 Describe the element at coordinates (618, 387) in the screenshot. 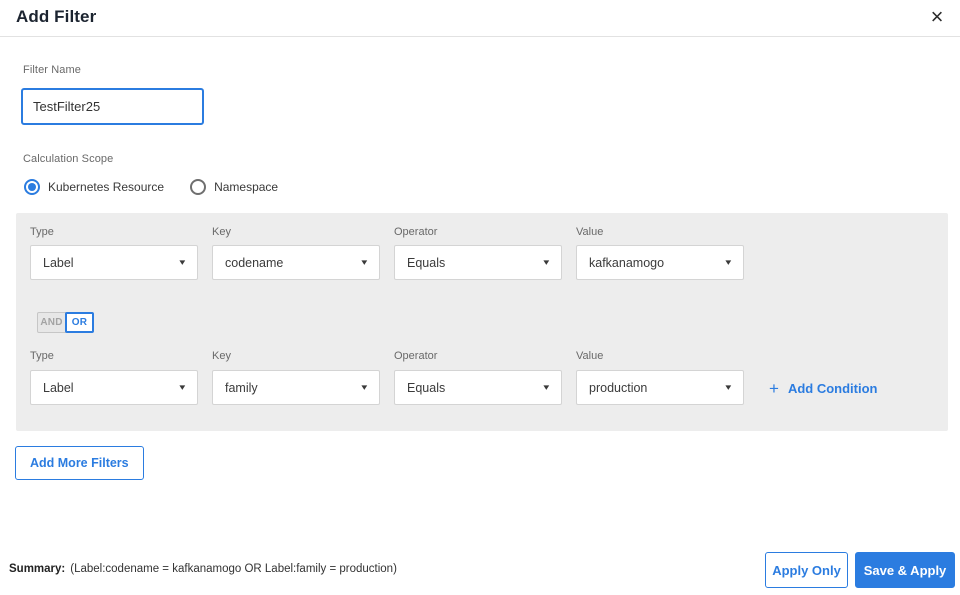

I see `value-select-value: production` at that location.